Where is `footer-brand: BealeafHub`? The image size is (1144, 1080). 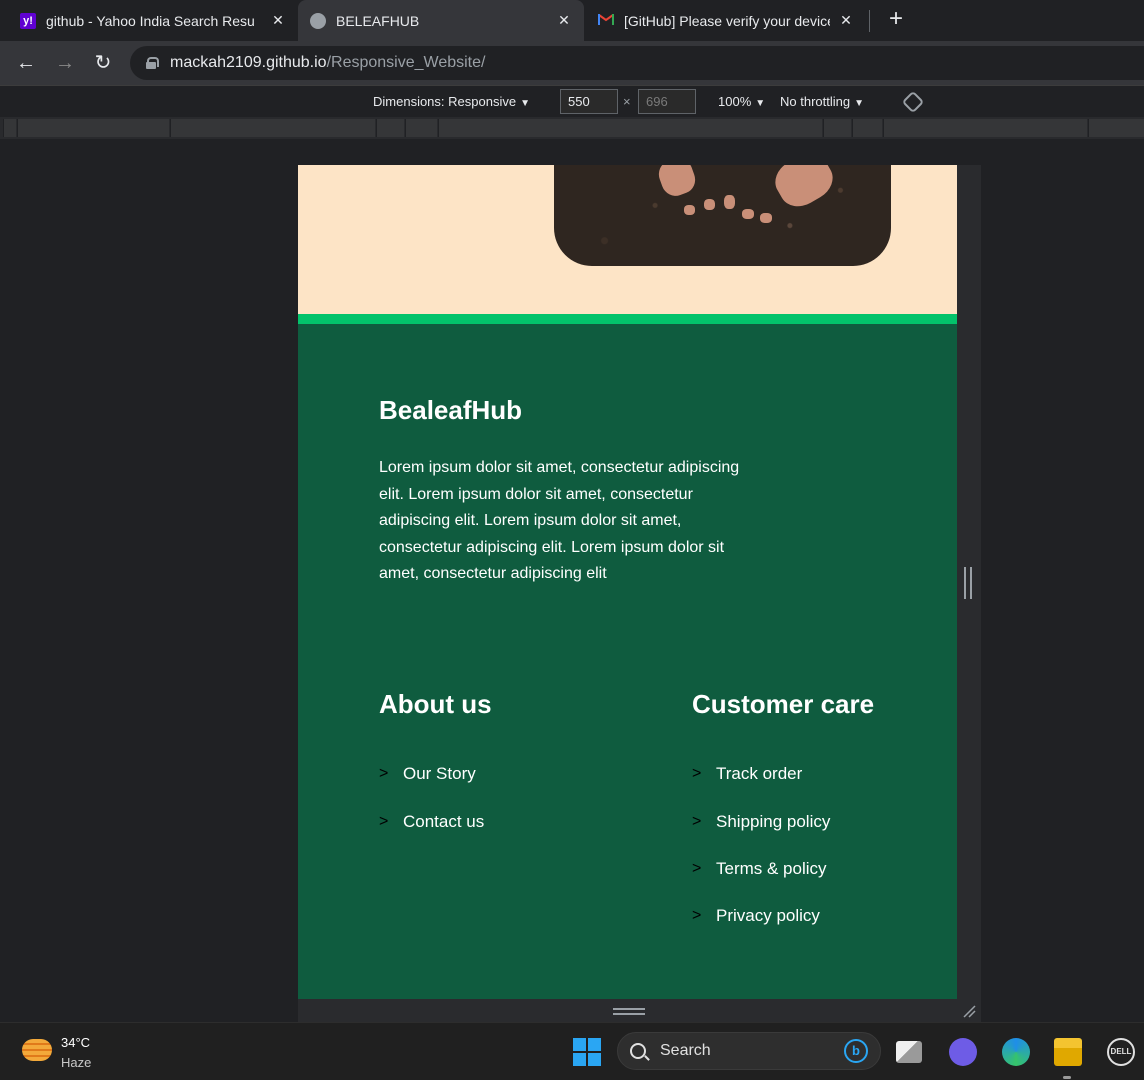 footer-brand: BealeafHub is located at coordinates (451, 410).